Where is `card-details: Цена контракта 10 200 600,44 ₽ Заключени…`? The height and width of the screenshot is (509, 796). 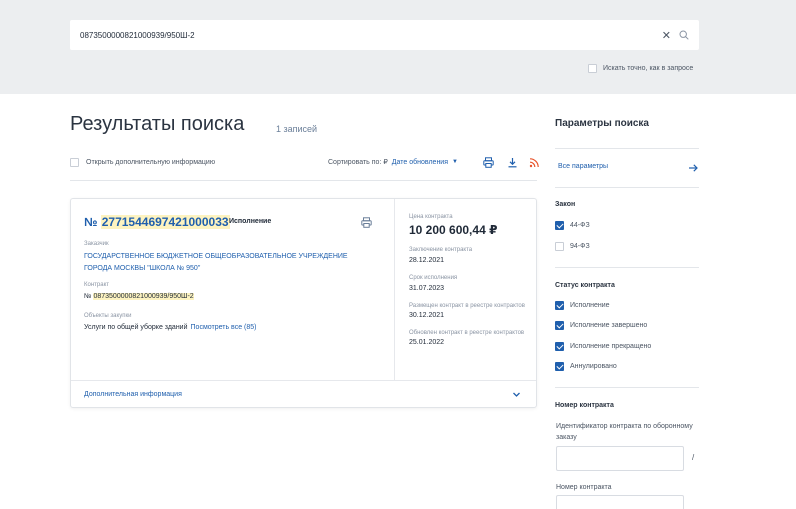 card-details: Цена контракта 10 200 600,44 ₽ Заключени… is located at coordinates (471, 279).